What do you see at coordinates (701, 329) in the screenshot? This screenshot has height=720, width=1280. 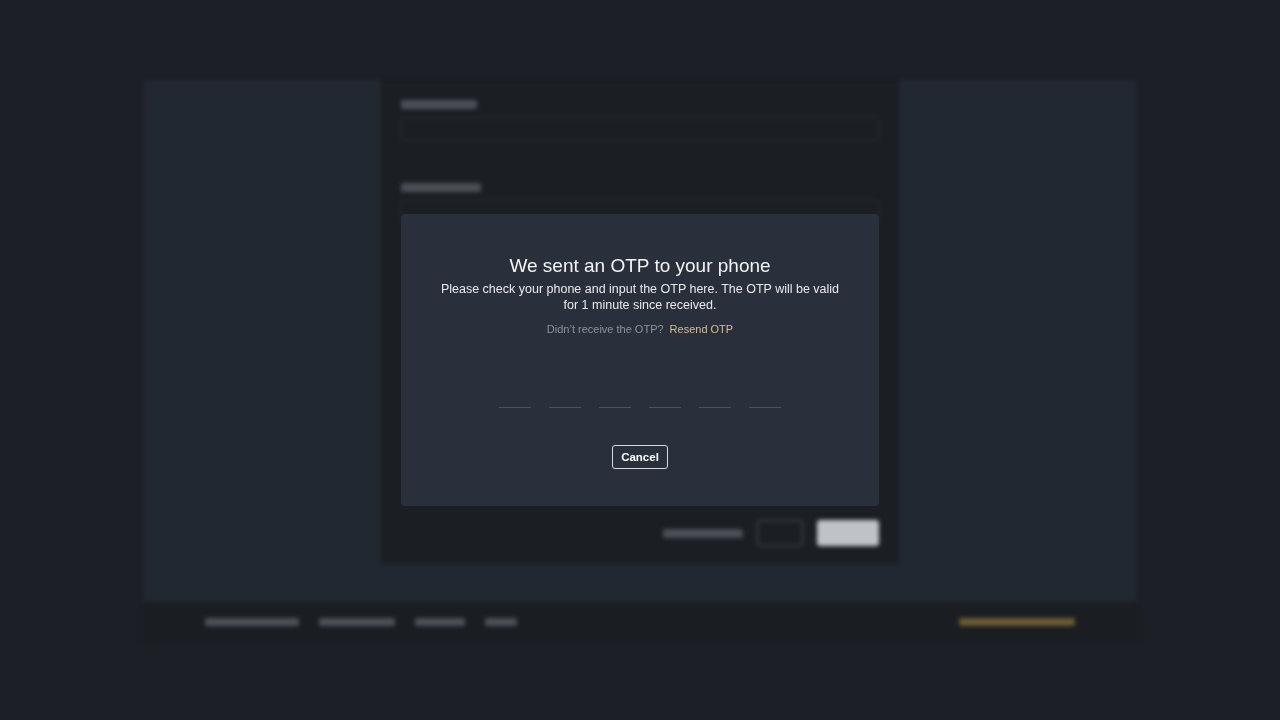 I see `resend-link: Resend OTP` at bounding box center [701, 329].